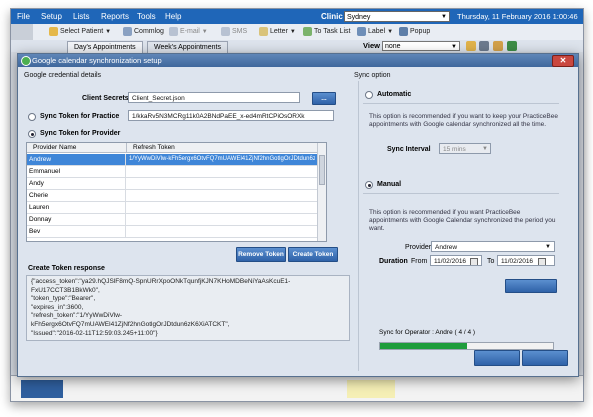 This screenshot has width=593, height=417. I want to click on menu-file: File, so click(23, 16).